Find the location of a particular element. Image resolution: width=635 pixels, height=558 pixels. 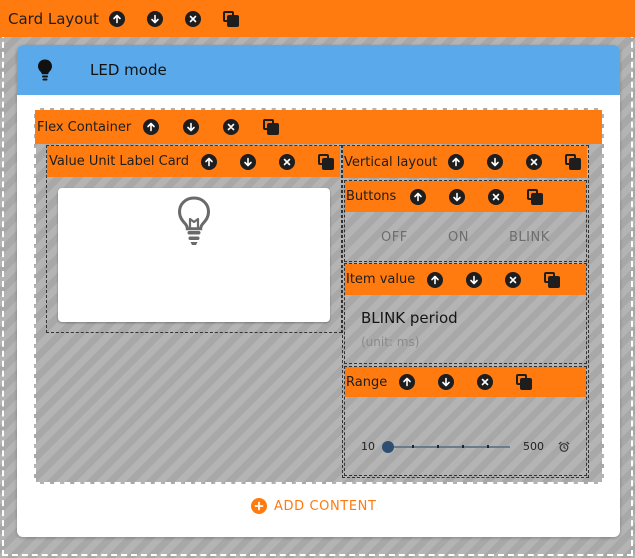

card-header: LED mode is located at coordinates (318, 70).